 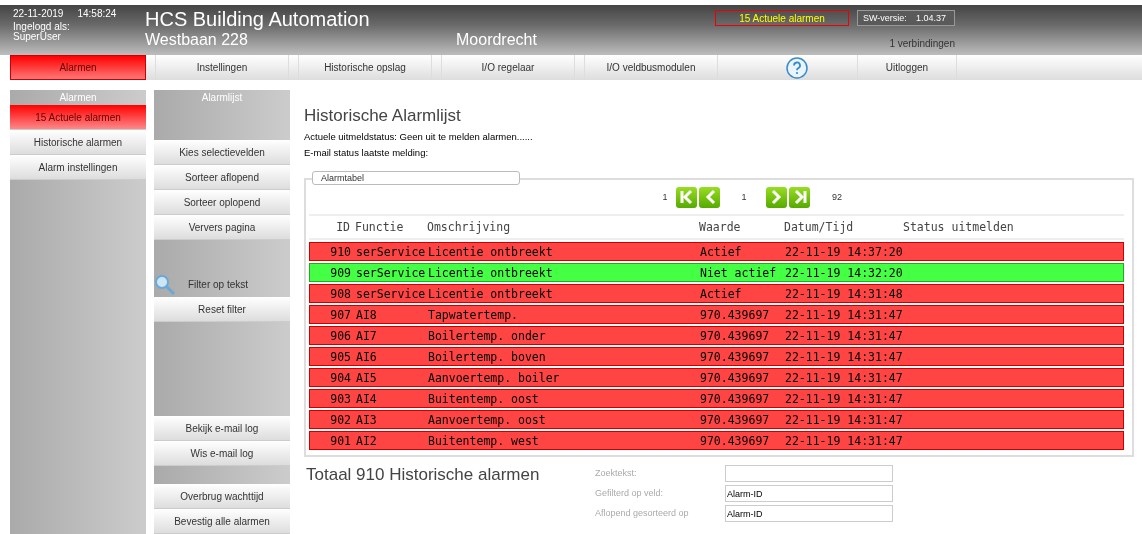 What do you see at coordinates (484, 398) in the screenshot?
I see `table-cell-text: Buitentemp. oost` at bounding box center [484, 398].